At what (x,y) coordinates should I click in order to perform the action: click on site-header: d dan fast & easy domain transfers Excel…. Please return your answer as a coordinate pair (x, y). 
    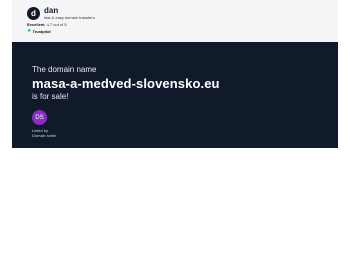
    Looking at the image, I should click on (175, 21).